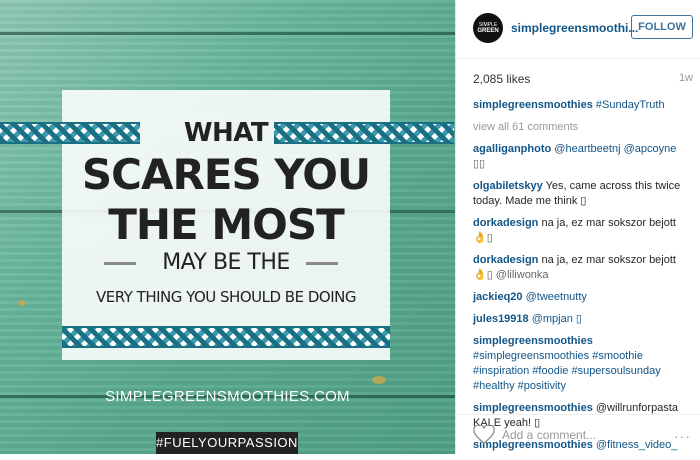  What do you see at coordinates (556, 319) in the screenshot?
I see `comment-text: @mpjan ▯` at bounding box center [556, 319].